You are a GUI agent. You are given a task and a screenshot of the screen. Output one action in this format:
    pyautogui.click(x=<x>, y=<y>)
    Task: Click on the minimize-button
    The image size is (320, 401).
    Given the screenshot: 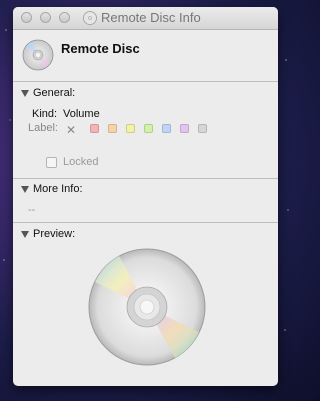 What is the action you would take?
    pyautogui.click(x=45, y=17)
    